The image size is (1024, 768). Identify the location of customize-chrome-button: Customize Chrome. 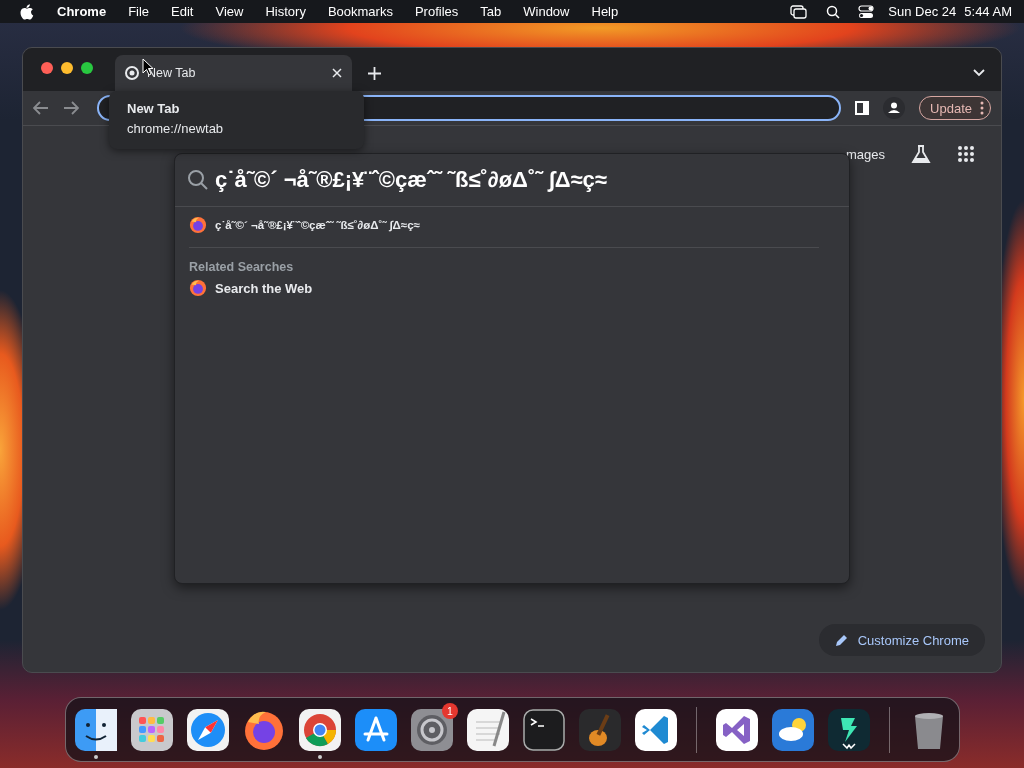
(901, 640).